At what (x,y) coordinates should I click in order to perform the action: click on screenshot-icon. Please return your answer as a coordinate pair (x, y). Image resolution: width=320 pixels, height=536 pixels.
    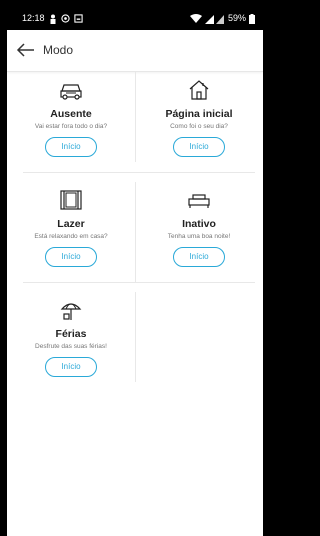
    Looking at the image, I should click on (78, 18).